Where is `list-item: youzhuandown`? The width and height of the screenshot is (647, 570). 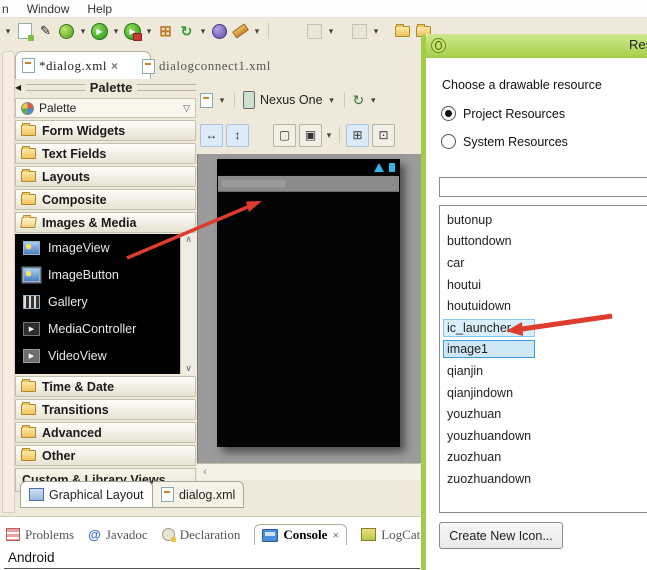
list-item: youzhuandown is located at coordinates (543, 436).